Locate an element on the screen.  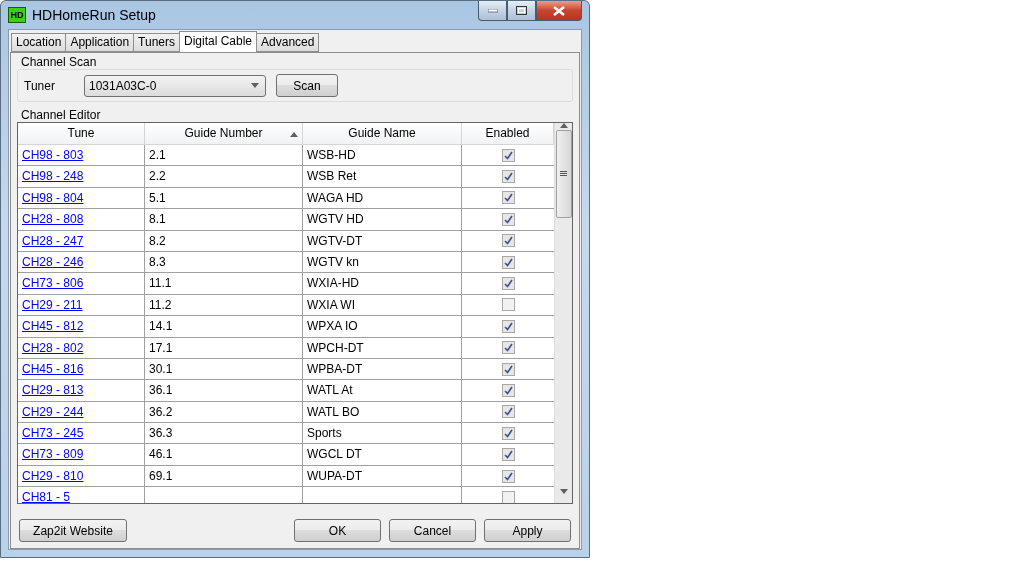
tune-link: CH29 - 810 is located at coordinates (53, 475).